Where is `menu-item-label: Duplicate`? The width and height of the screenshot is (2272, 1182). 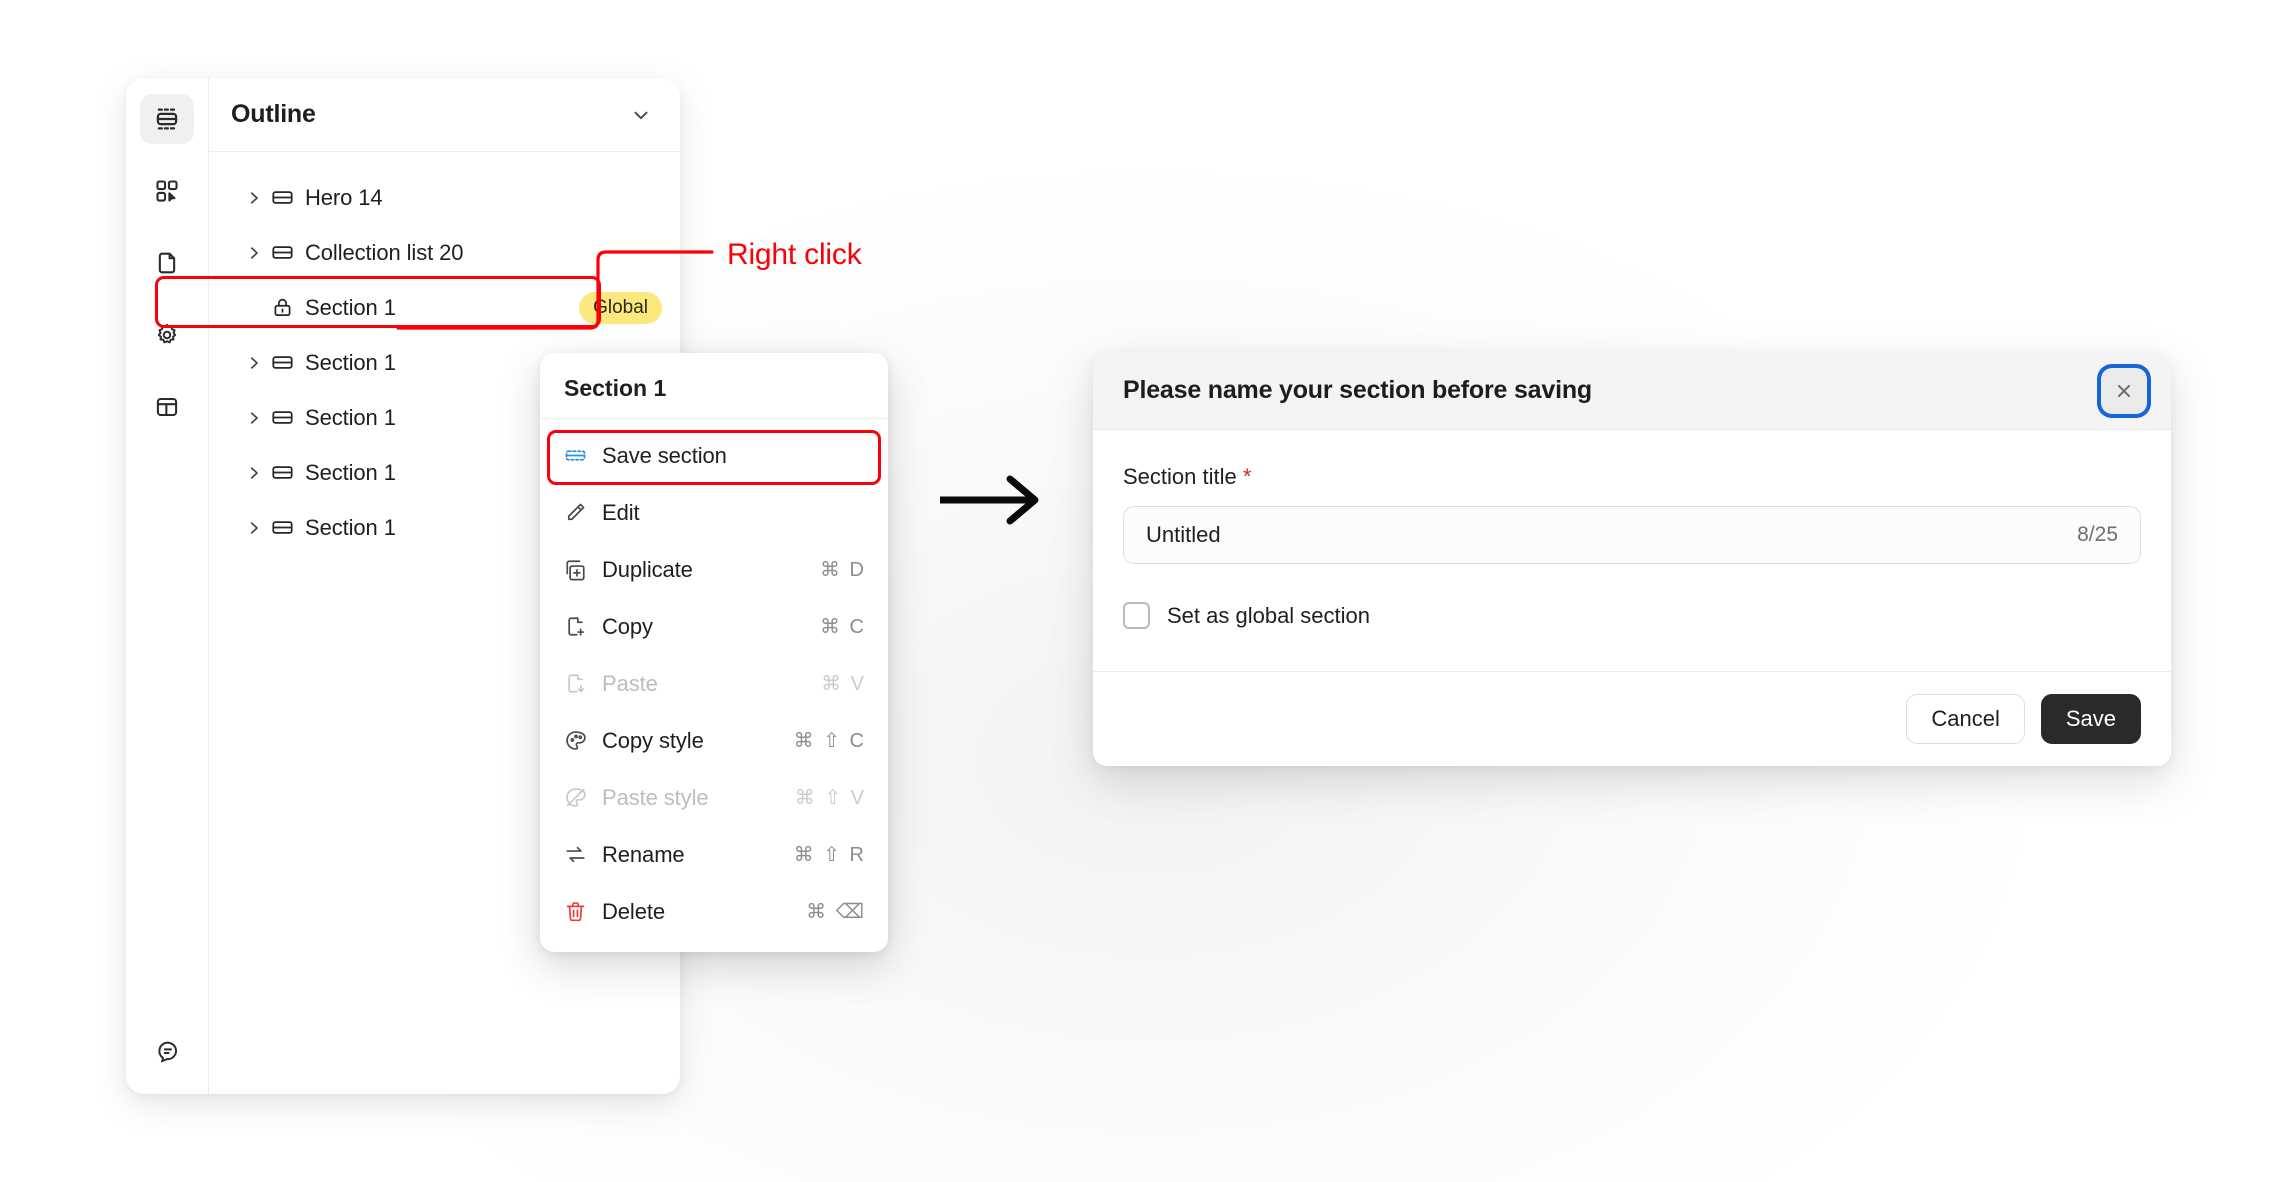 menu-item-label: Duplicate is located at coordinates (647, 569).